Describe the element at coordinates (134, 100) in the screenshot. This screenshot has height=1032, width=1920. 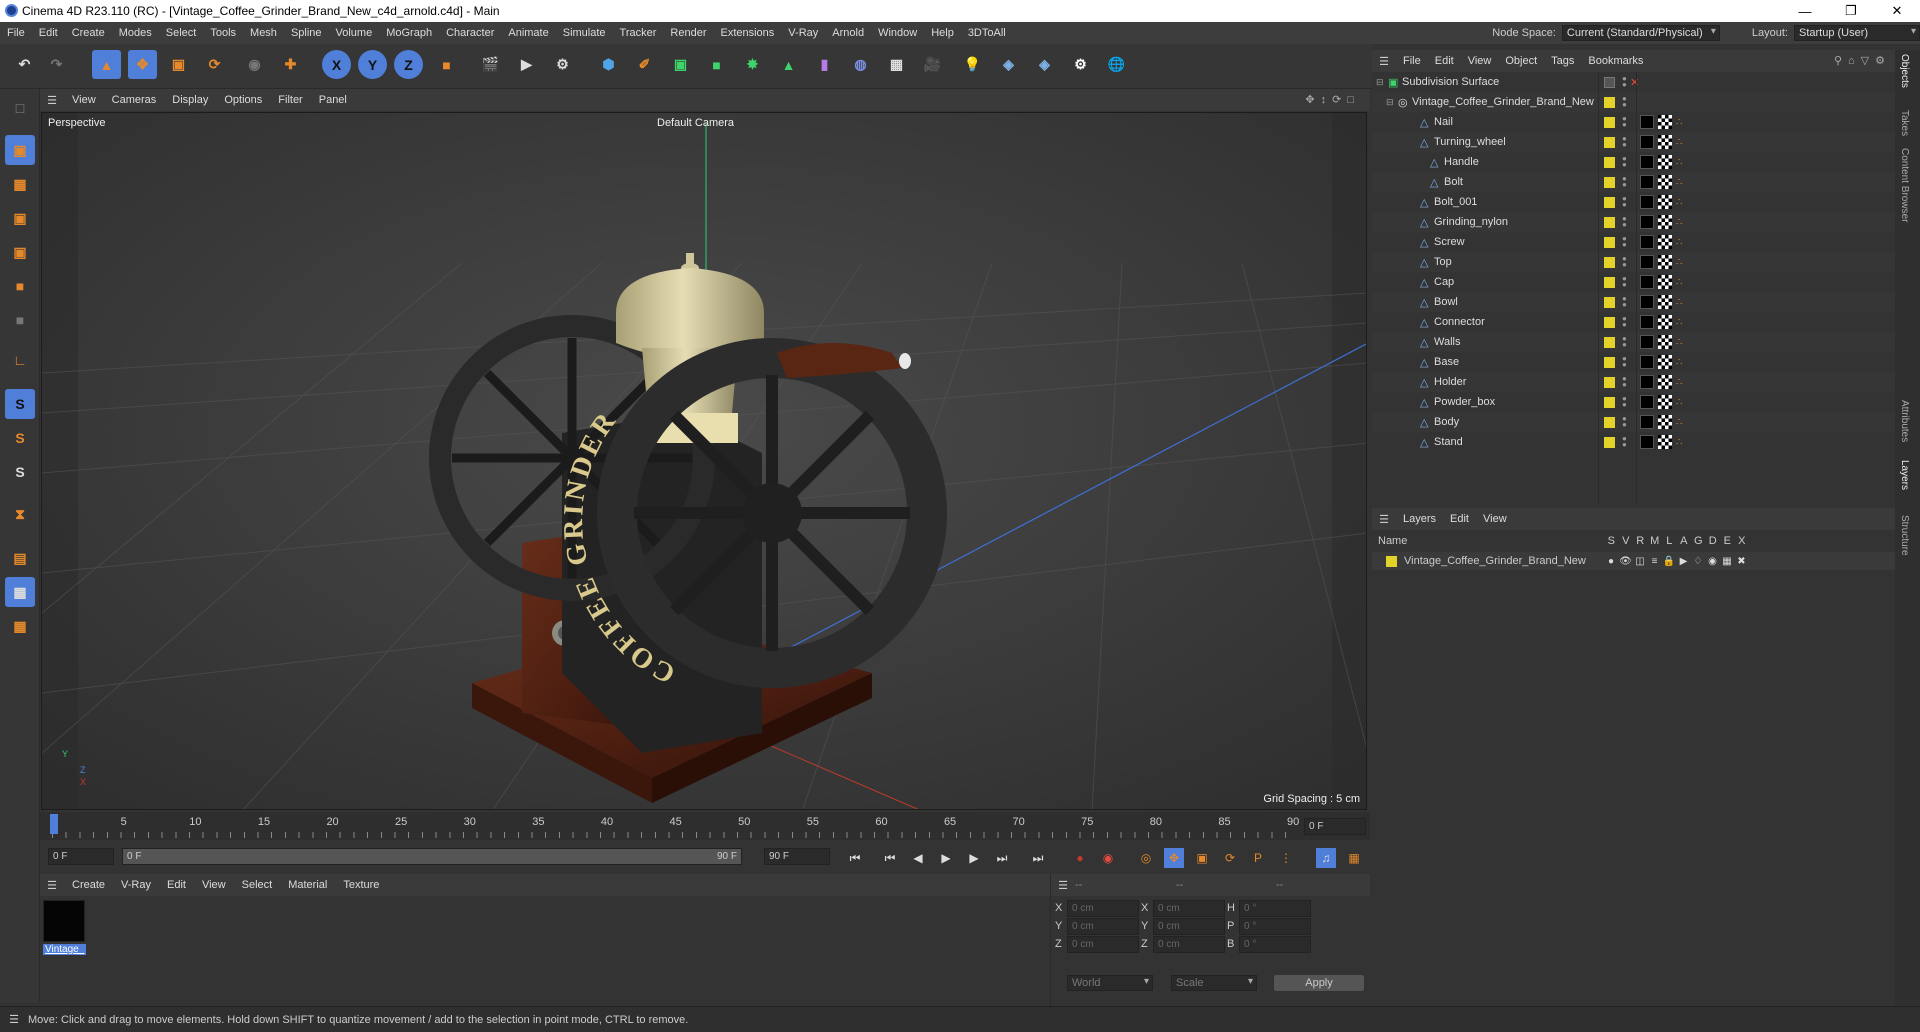
I see `viewport-menu-cameras: Cameras` at that location.